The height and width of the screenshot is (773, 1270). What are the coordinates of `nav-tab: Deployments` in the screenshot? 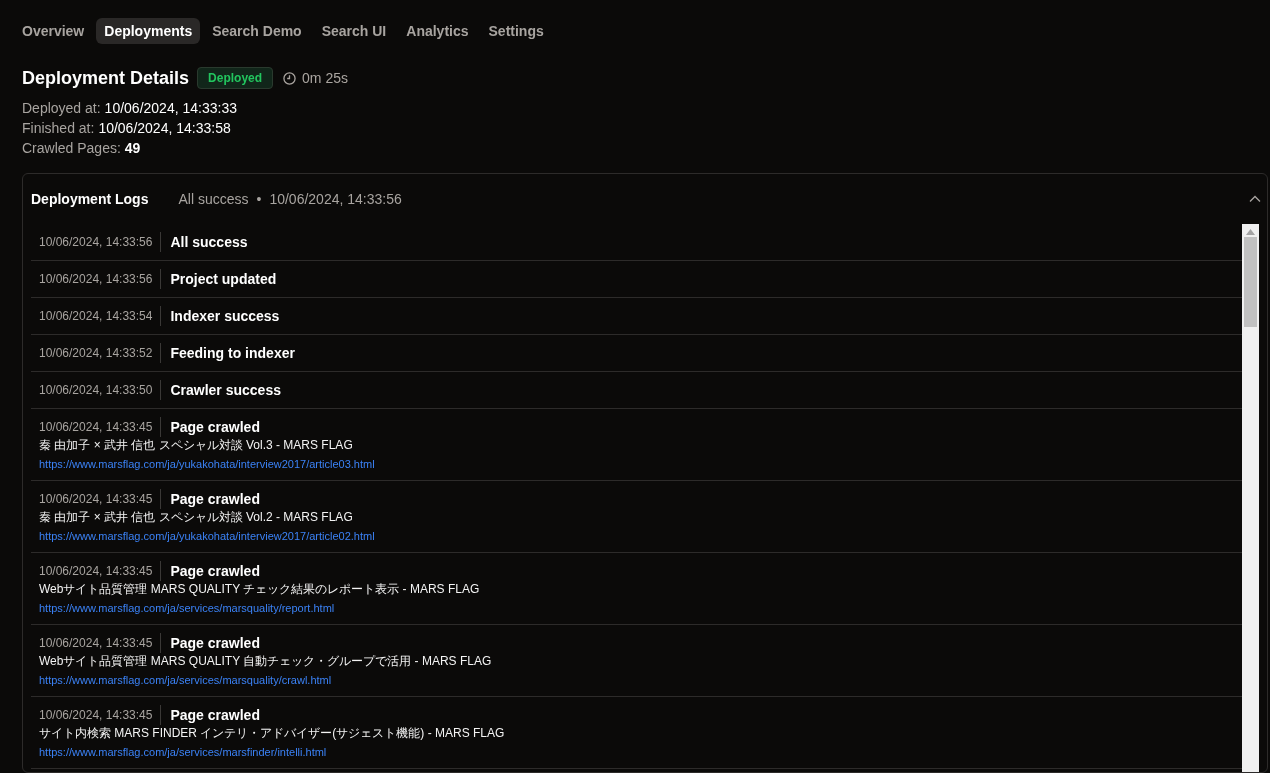 It's located at (148, 31).